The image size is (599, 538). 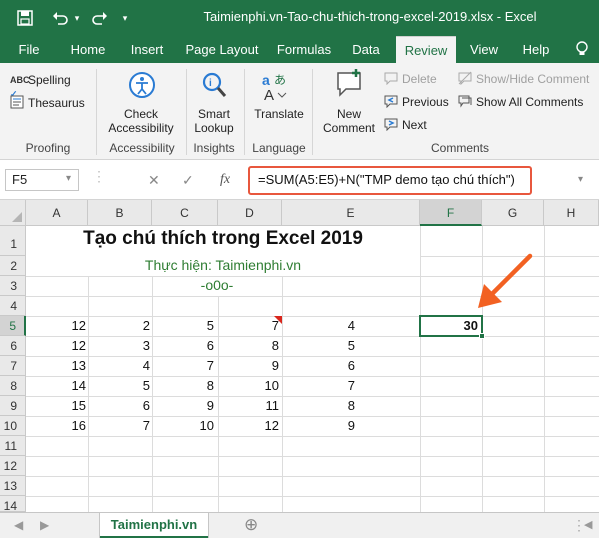 I want to click on cell-d5: 7, so click(x=248, y=326).